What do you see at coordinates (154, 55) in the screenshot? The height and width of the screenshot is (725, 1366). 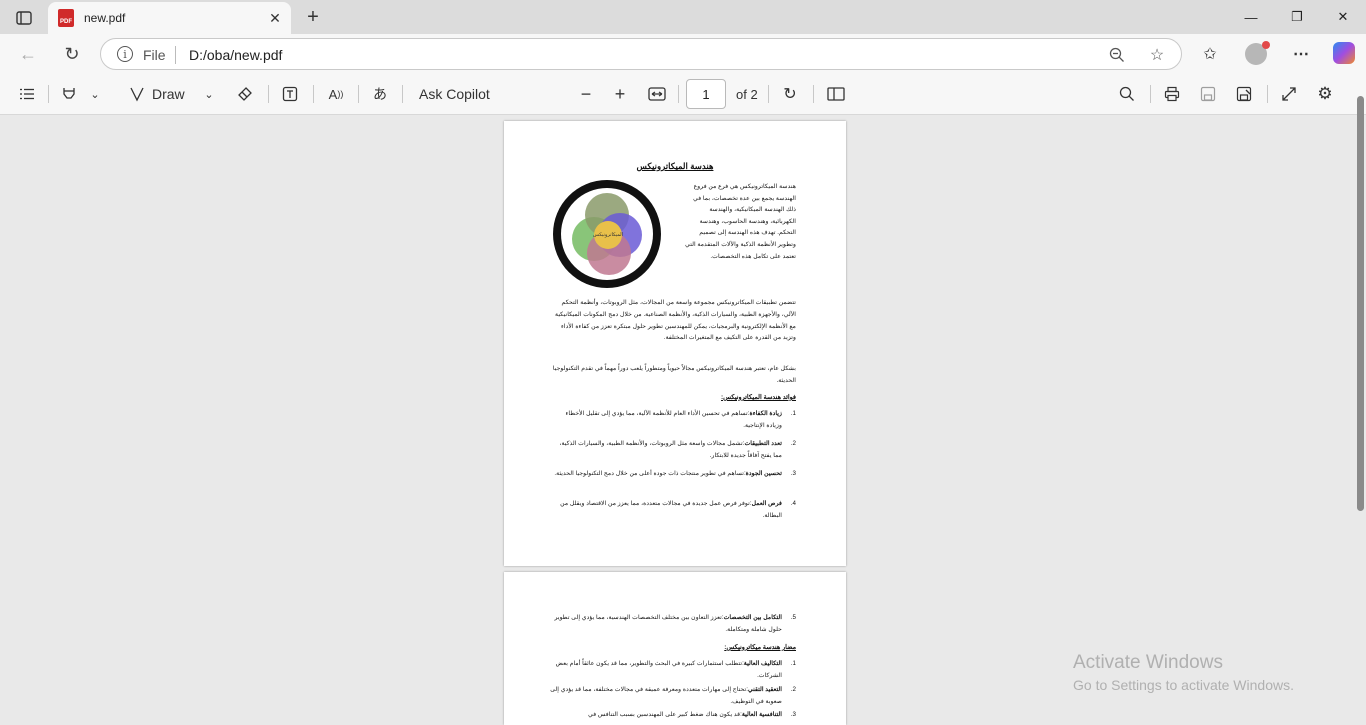 I see `url-scheme: File` at bounding box center [154, 55].